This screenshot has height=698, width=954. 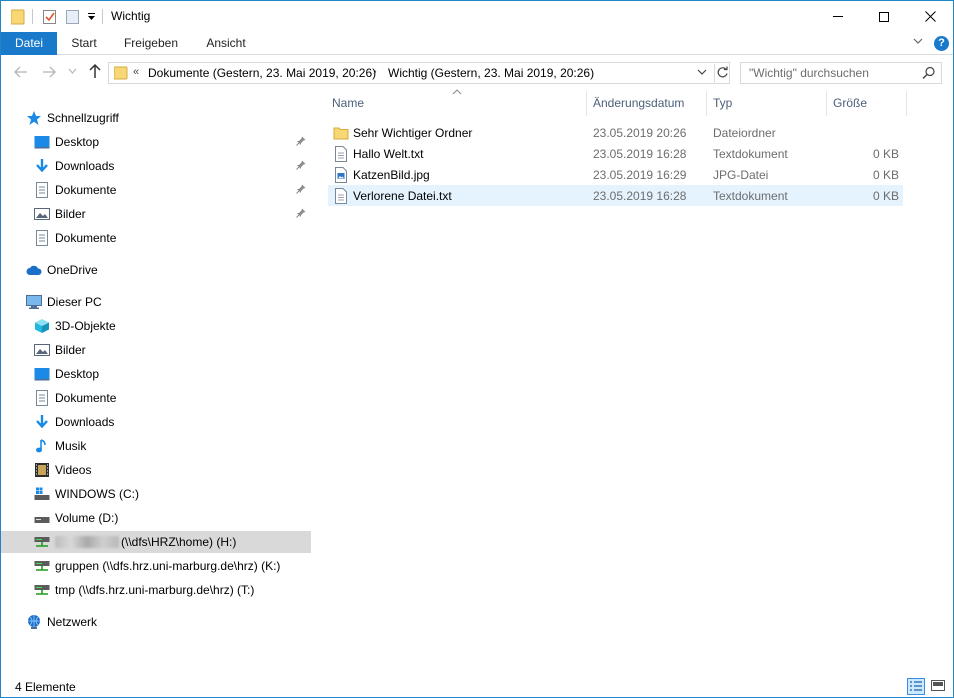 What do you see at coordinates (156, 190) in the screenshot?
I see `sidebar-item-dokumente-pinned: Dokumente` at bounding box center [156, 190].